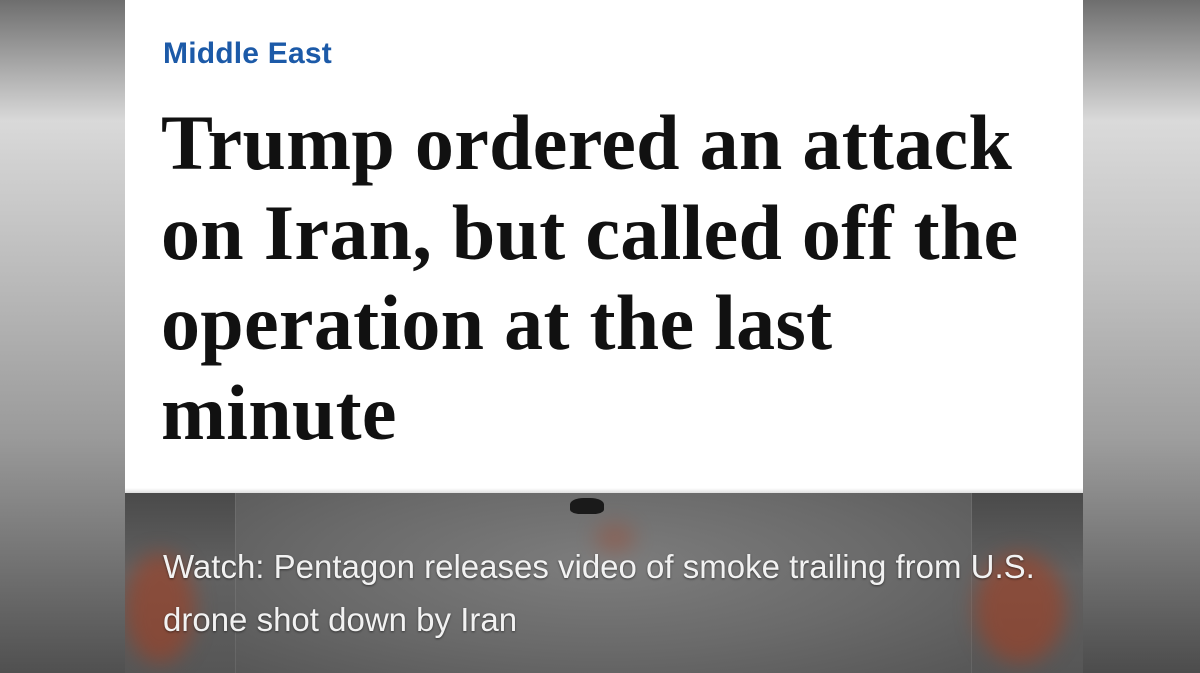 This screenshot has width=1200, height=673. Describe the element at coordinates (1137, 336) in the screenshot. I see `right-blurred-backdrop` at that location.